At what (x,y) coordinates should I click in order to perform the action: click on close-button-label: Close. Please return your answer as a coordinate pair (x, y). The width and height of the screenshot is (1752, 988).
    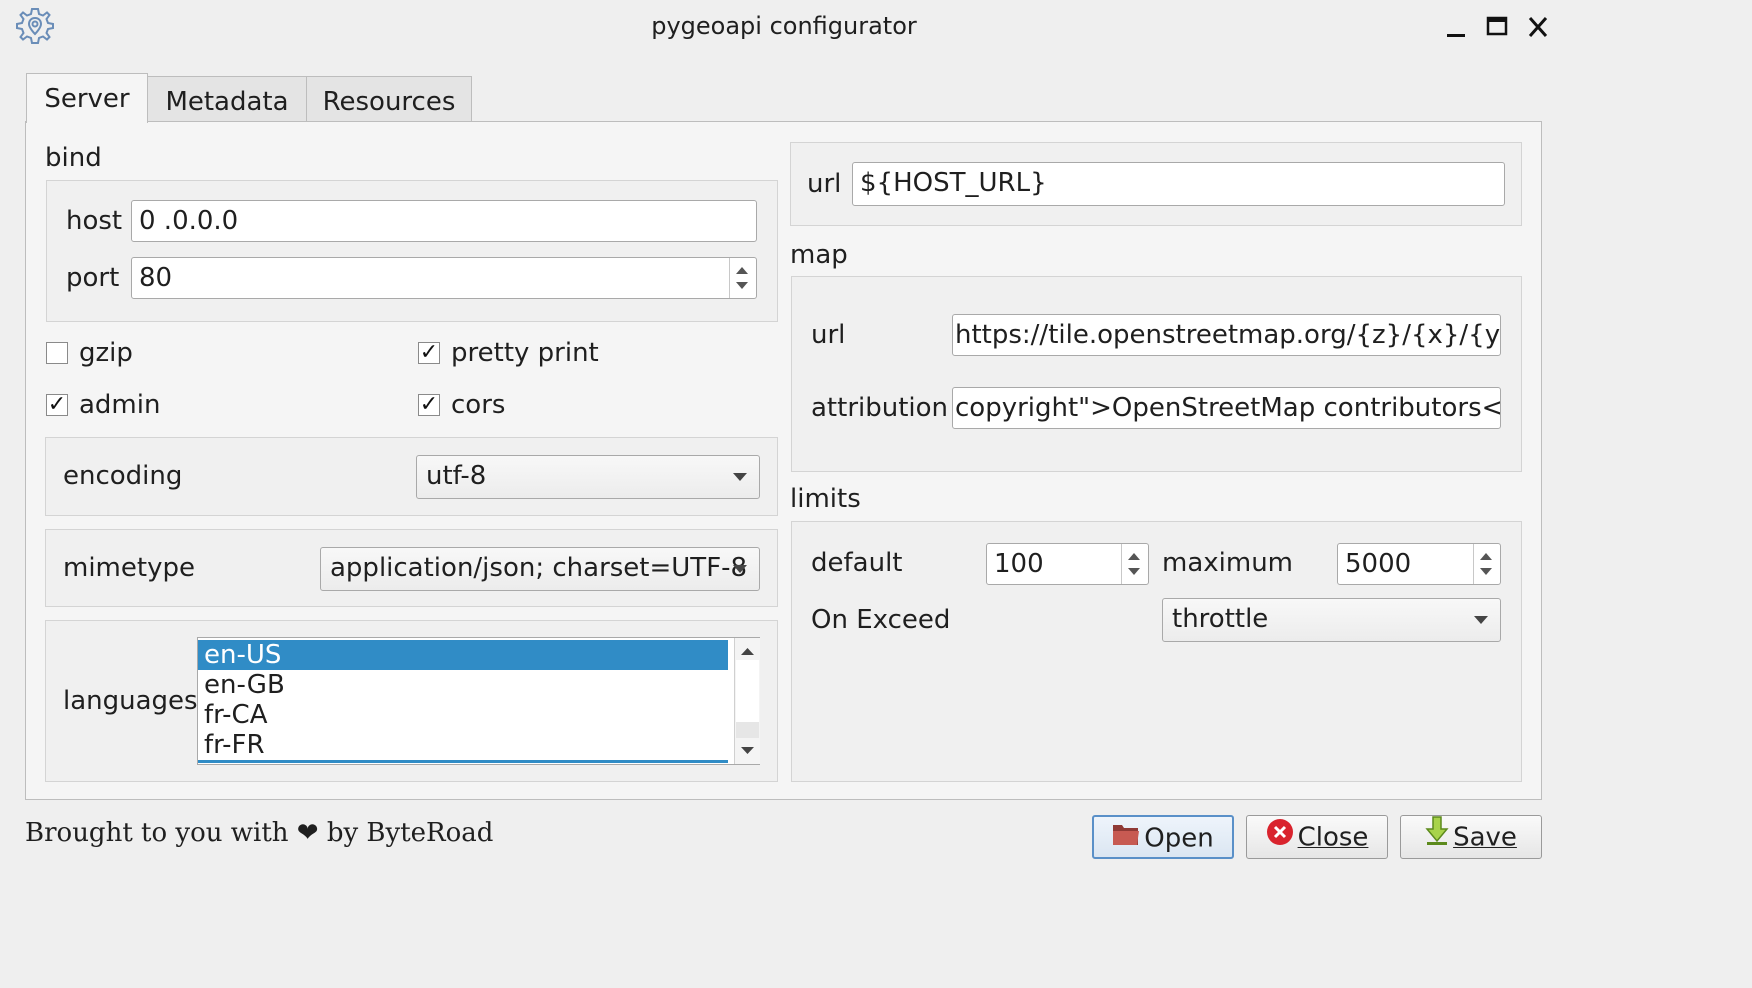
    Looking at the image, I should click on (1333, 837).